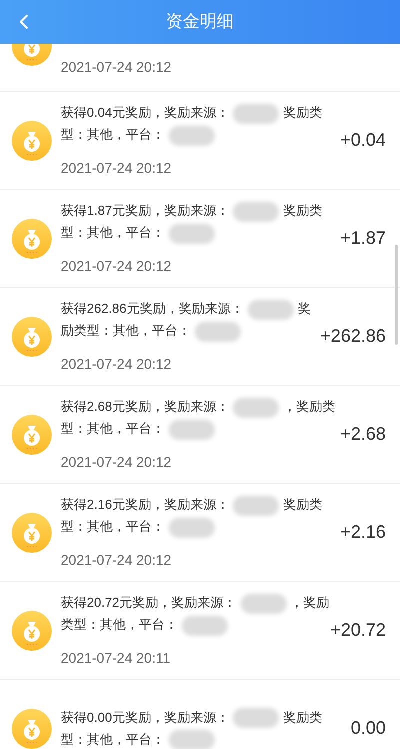  What do you see at coordinates (363, 140) in the screenshot?
I see `record-amount: +0.04` at bounding box center [363, 140].